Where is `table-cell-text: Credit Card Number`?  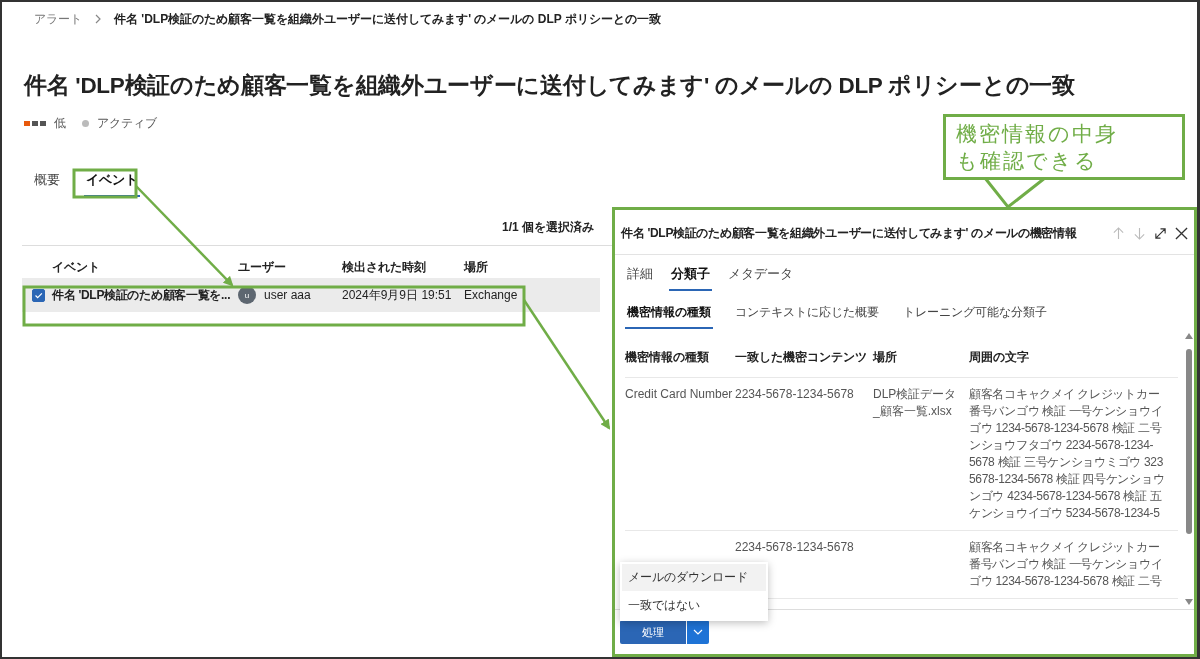 table-cell-text: Credit Card Number is located at coordinates (679, 394).